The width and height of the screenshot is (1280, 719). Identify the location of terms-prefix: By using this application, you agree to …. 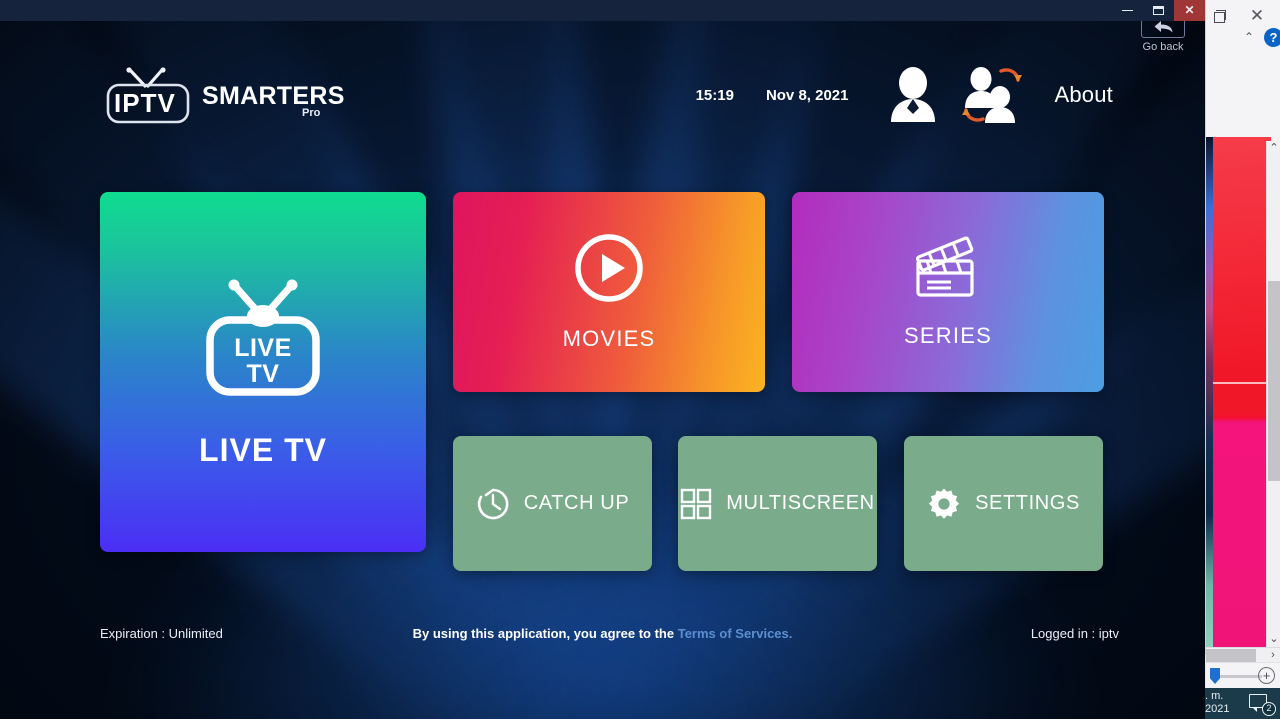
(545, 633).